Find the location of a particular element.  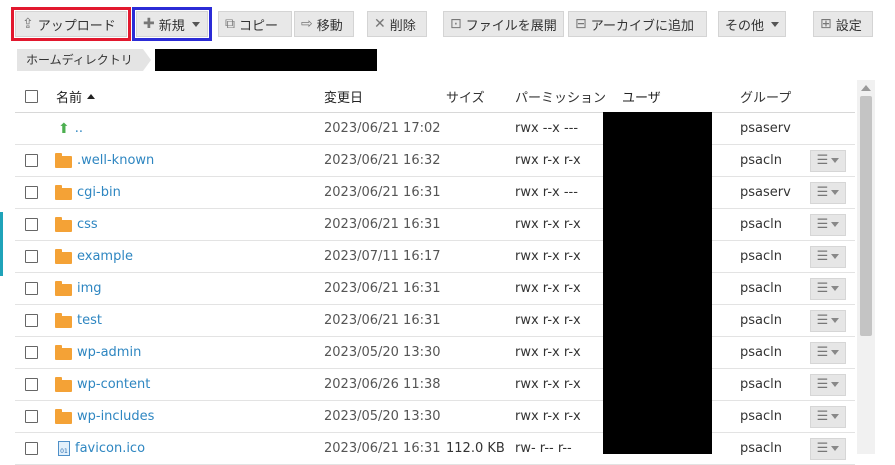

other-menu-button: その他 is located at coordinates (752, 24).